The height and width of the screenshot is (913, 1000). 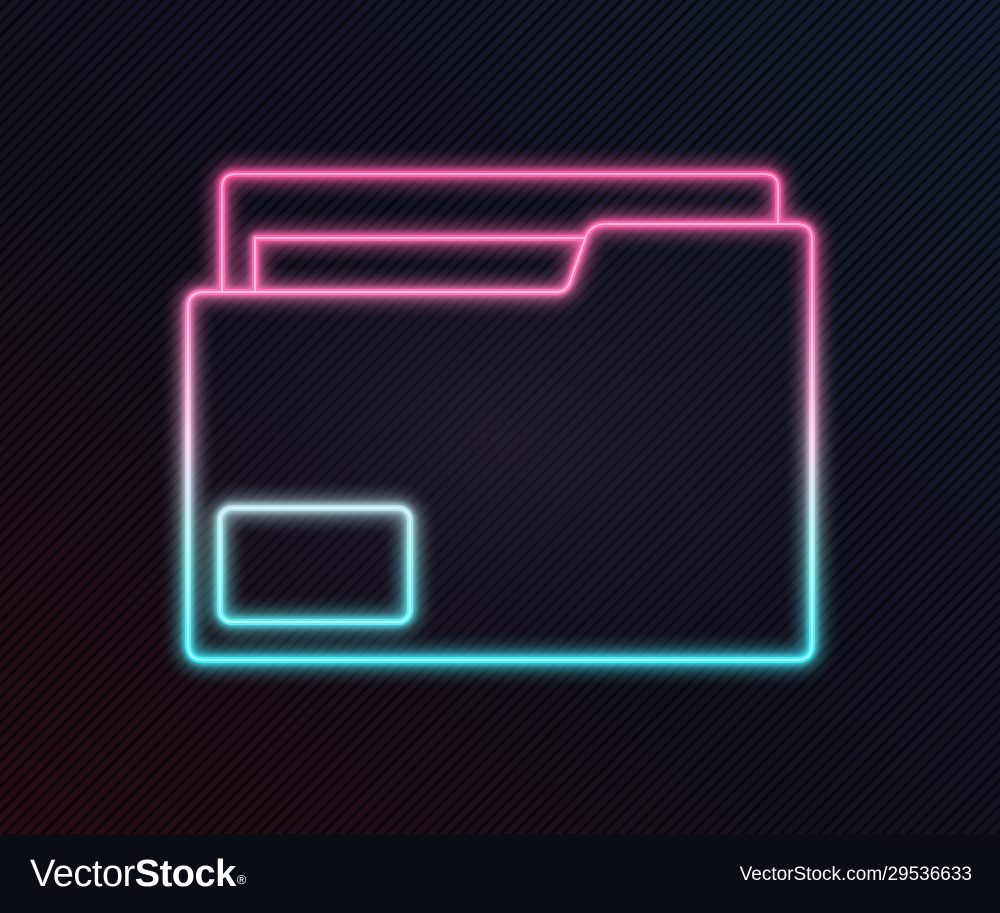 I want to click on logo-text-vector: Vector, so click(x=82, y=874).